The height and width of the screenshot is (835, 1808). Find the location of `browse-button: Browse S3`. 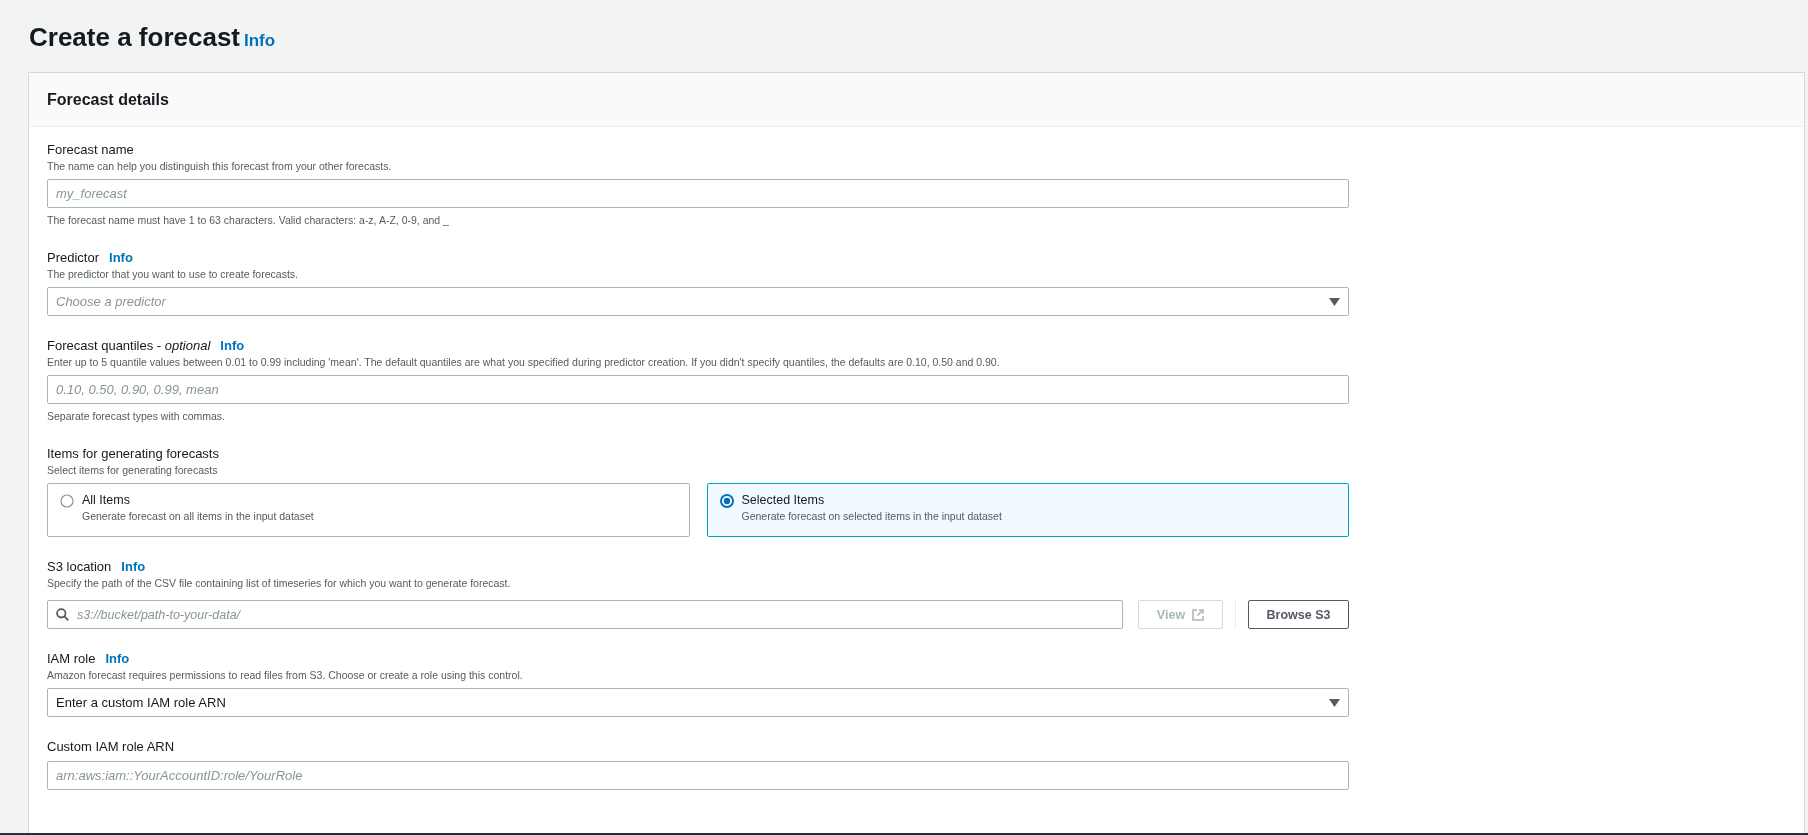

browse-button: Browse S3 is located at coordinates (1298, 614).